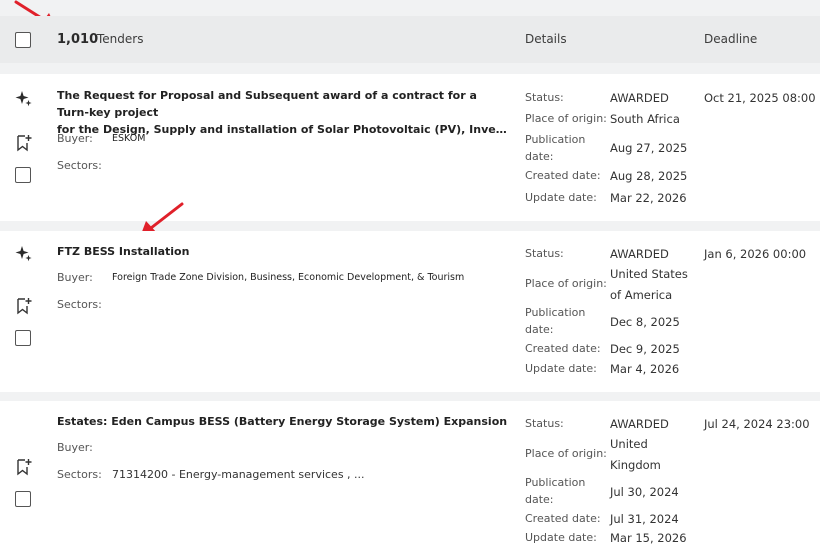 This screenshot has width=820, height=547. Describe the element at coordinates (760, 98) in the screenshot. I see `deadline-value: Oct 21, 2025 08:00` at that location.